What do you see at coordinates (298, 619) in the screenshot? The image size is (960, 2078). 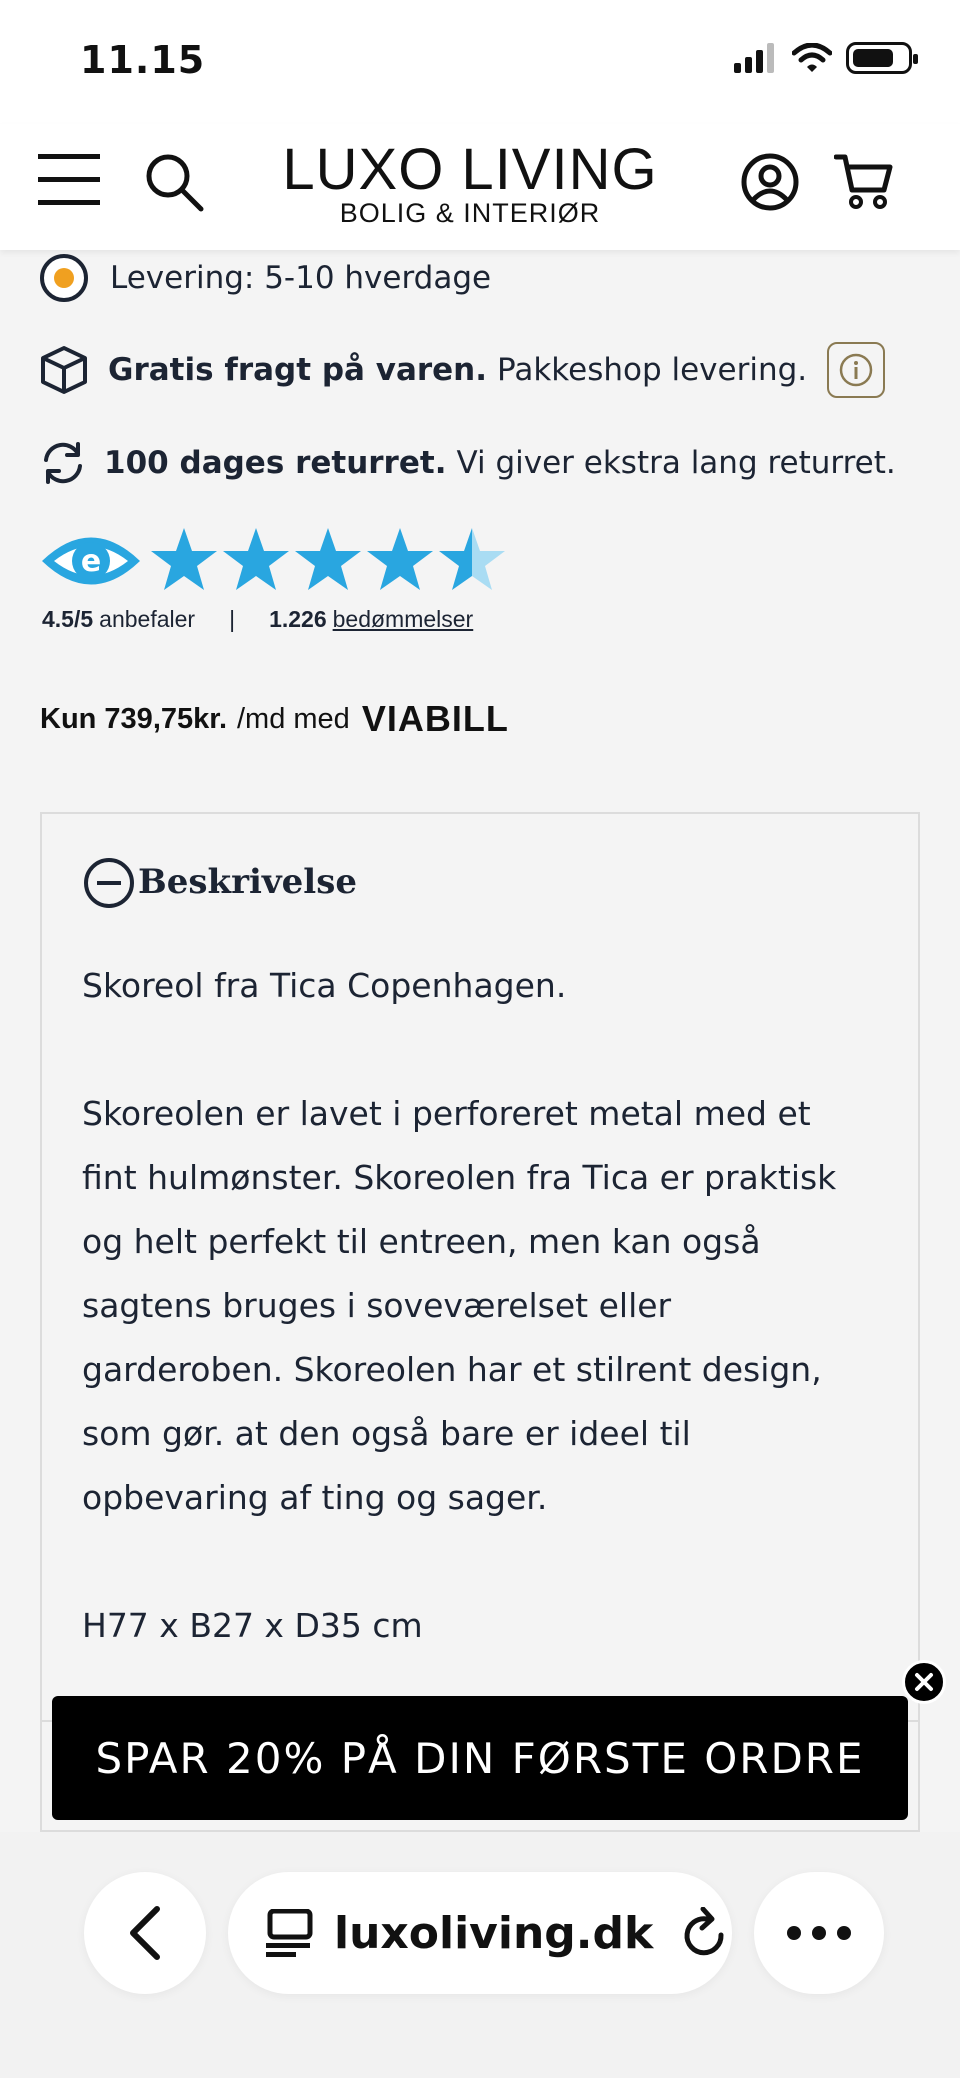 I see `rating-count: 1.226` at bounding box center [298, 619].